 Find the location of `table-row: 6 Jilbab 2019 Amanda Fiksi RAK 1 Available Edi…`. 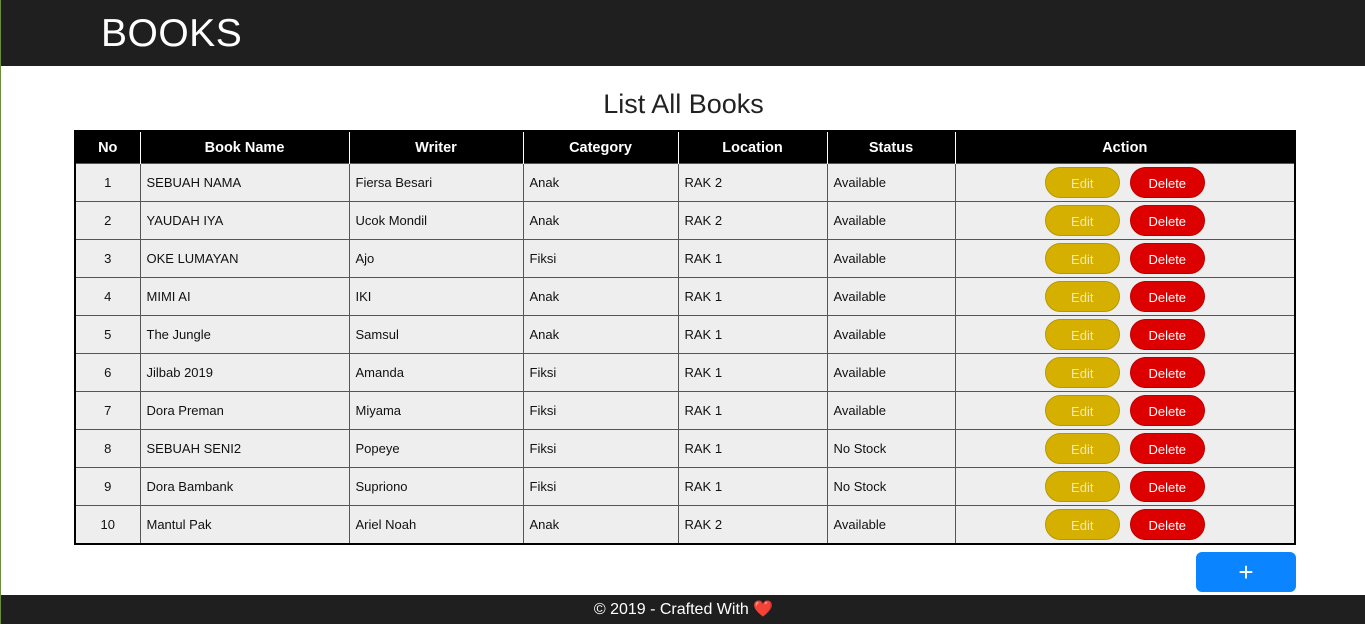

table-row: 6 Jilbab 2019 Amanda Fiksi RAK 1 Available Edi… is located at coordinates (685, 372).